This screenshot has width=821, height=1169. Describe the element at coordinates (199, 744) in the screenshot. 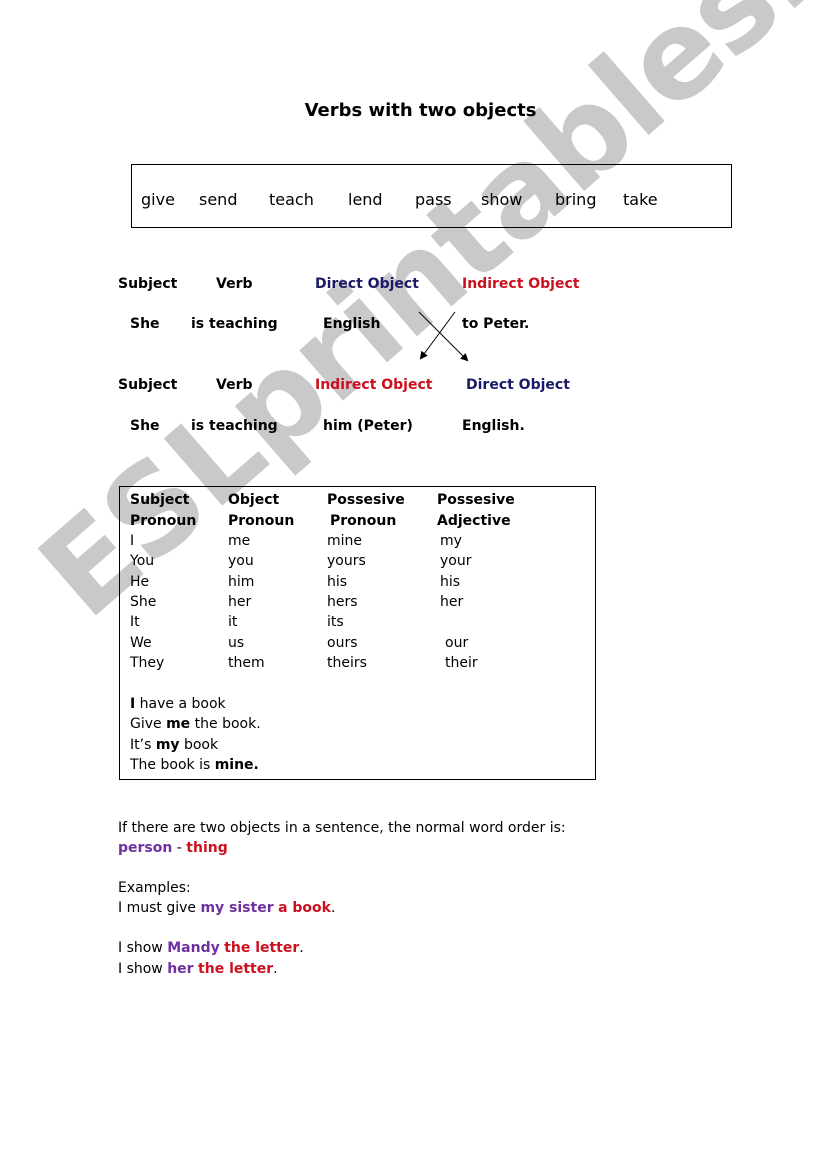

I see `sentence-text: book` at that location.